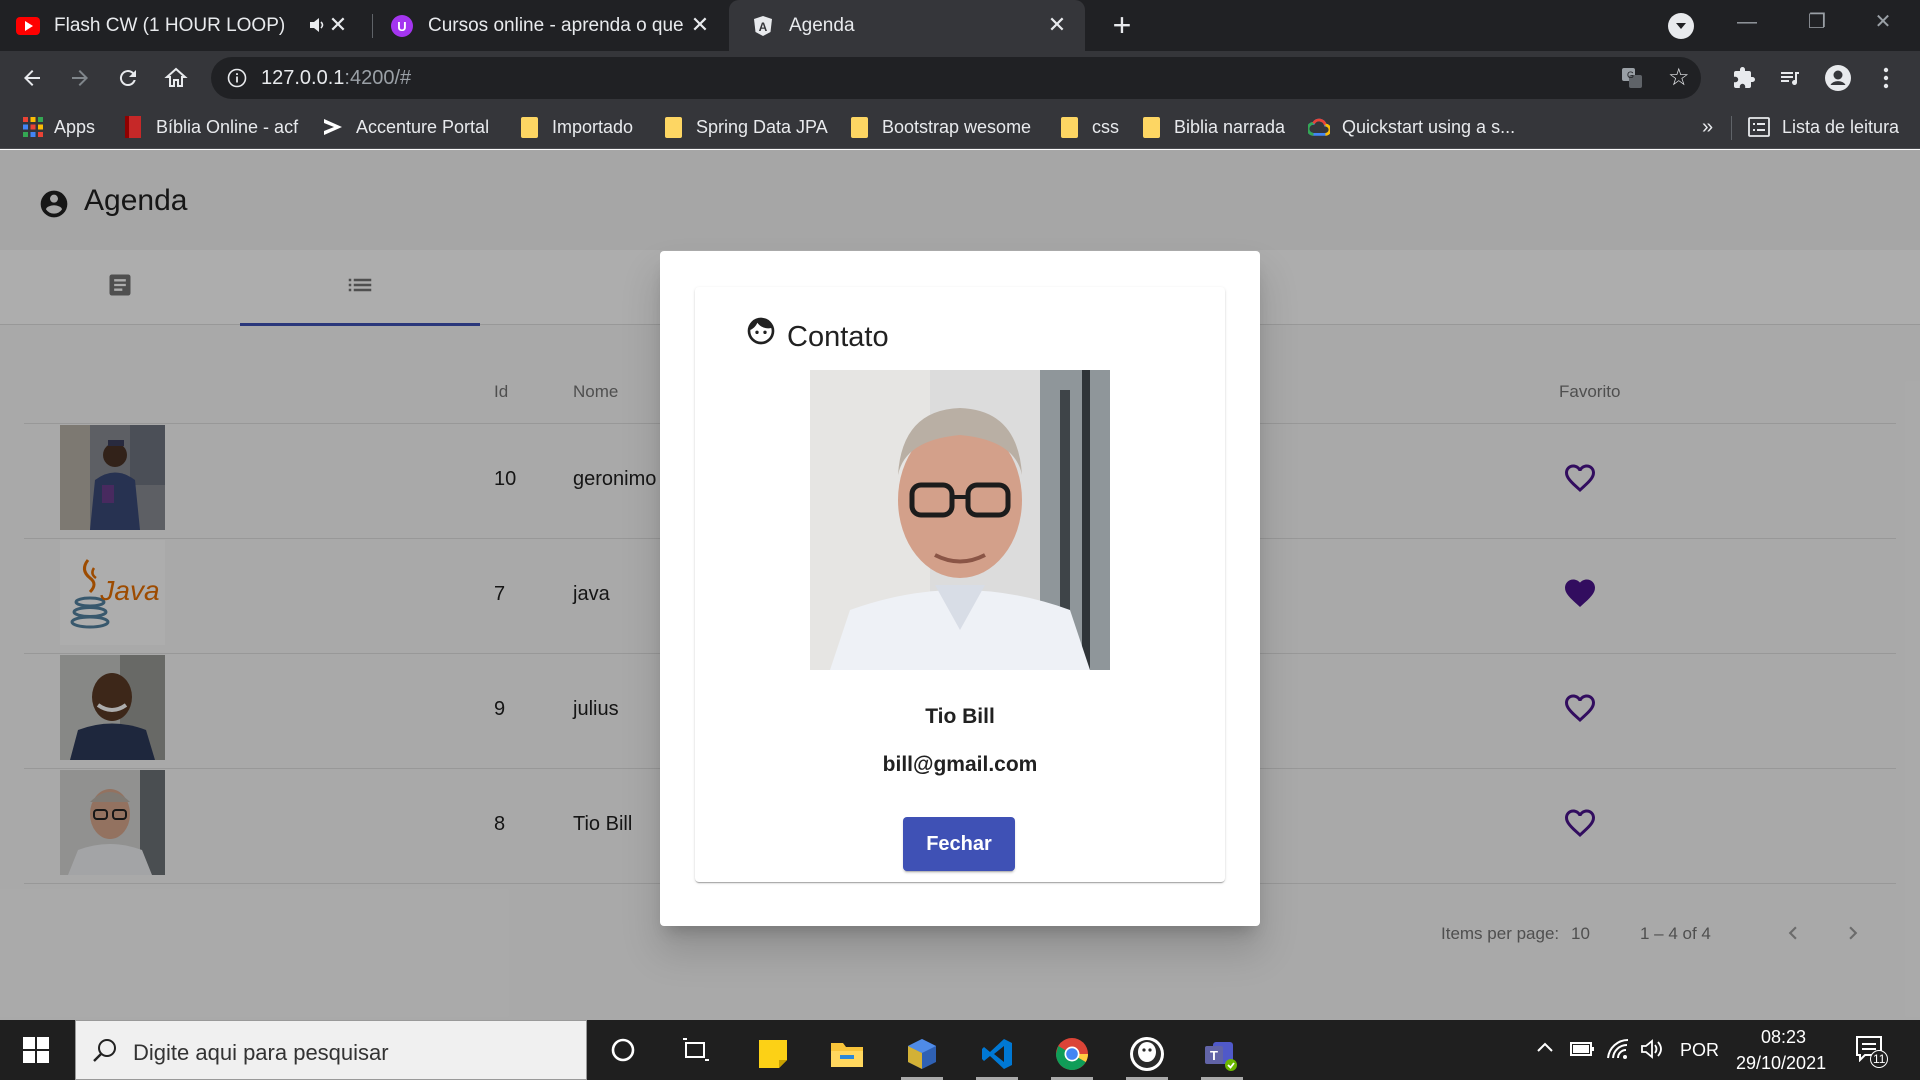 This screenshot has height=1080, width=1920. What do you see at coordinates (956, 78) in the screenshot?
I see `address-bar: 127.0.0.1:4200/# G ☆` at bounding box center [956, 78].